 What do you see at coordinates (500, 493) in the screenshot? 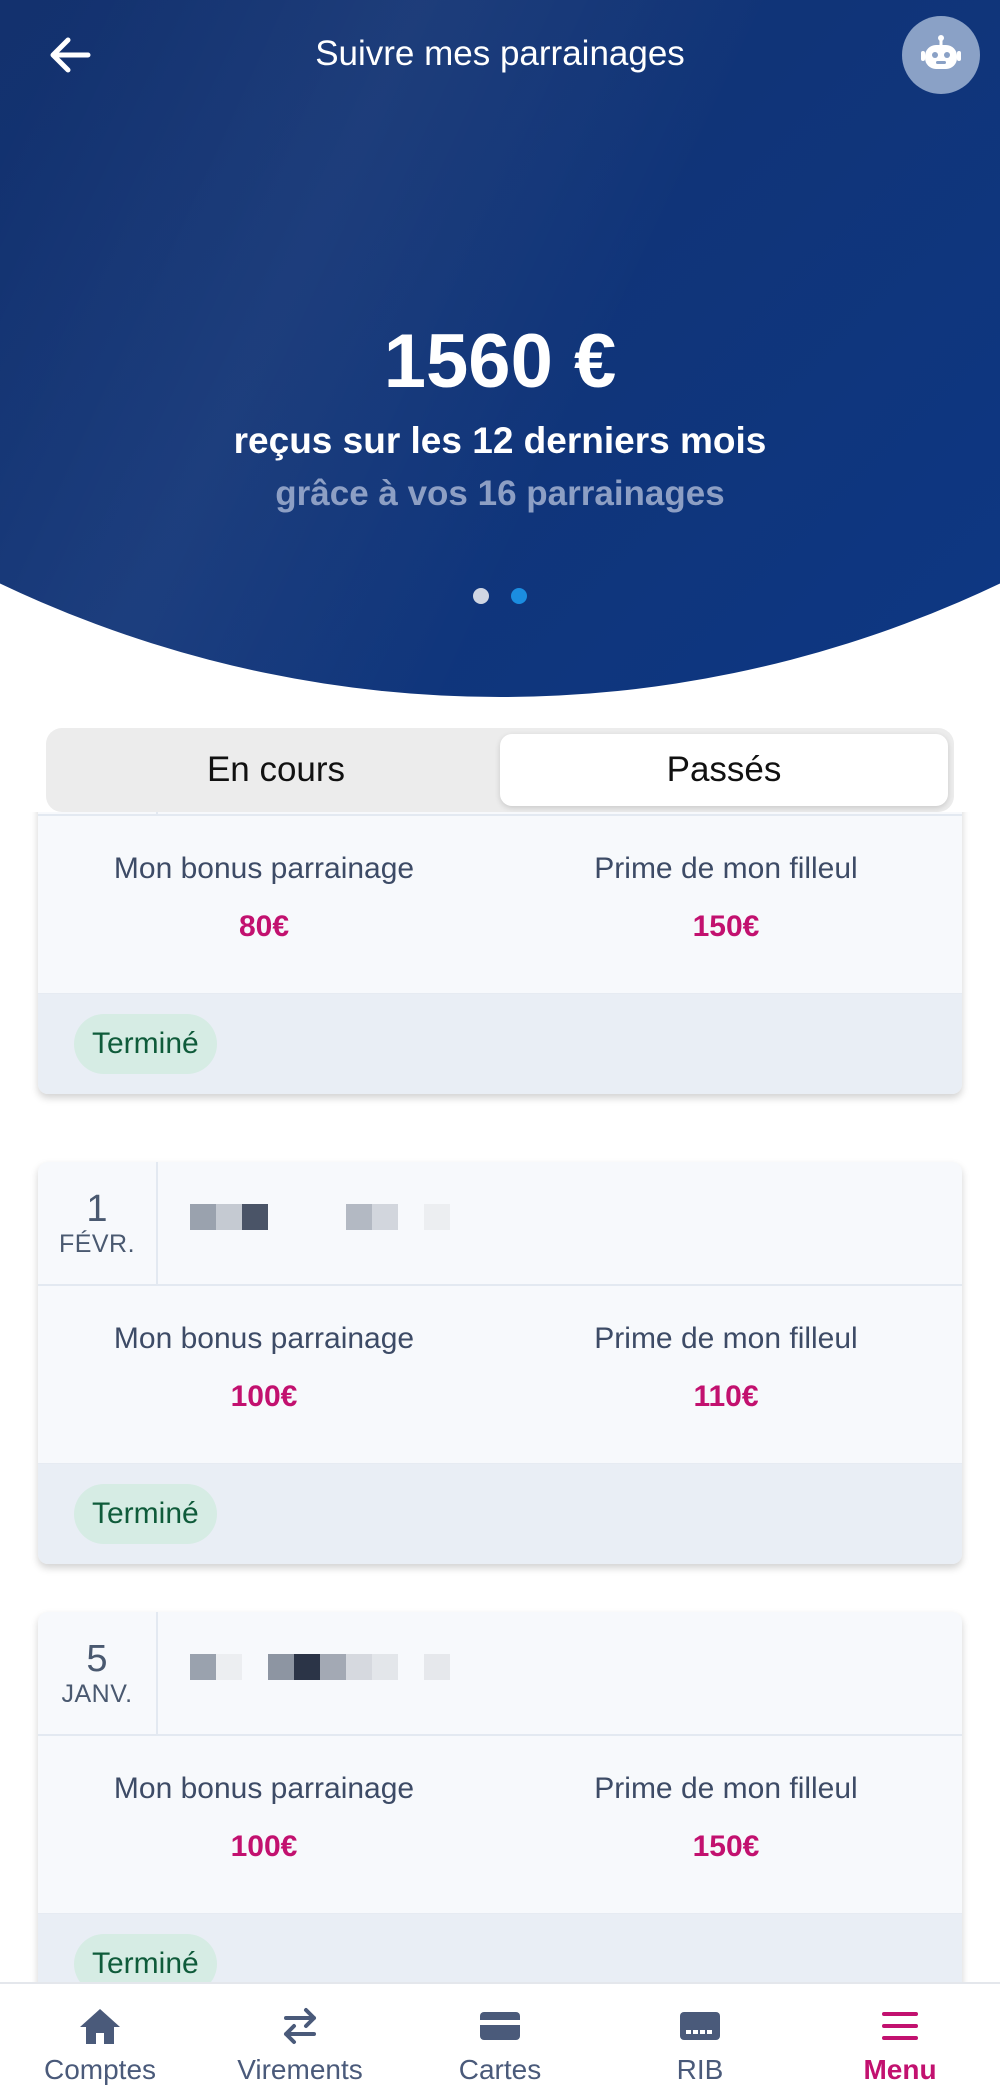
I see `hero-caption: grâce à vos 16 parrainages` at bounding box center [500, 493].